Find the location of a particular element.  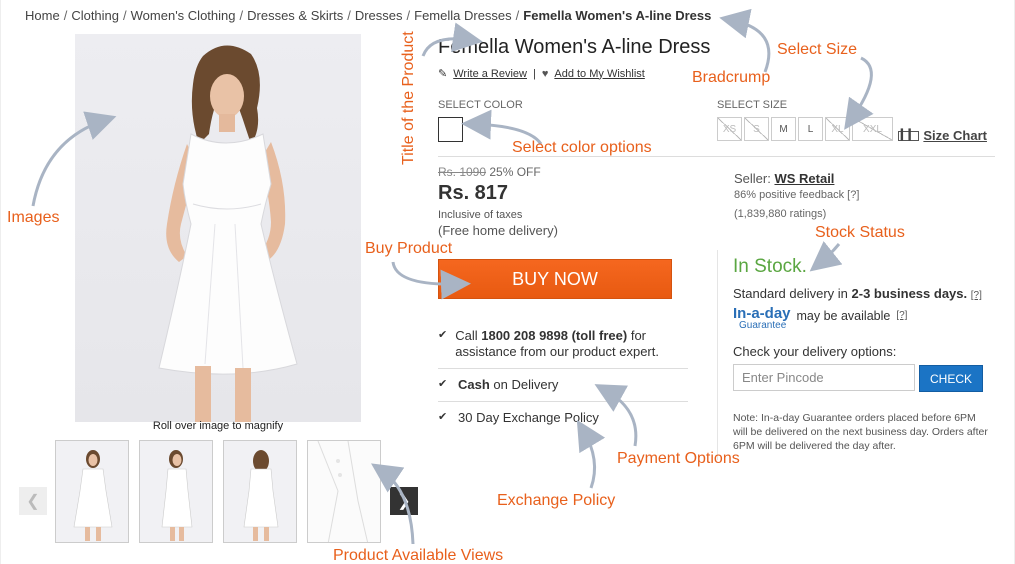

breadcrumb-current: Femella Women's A-line Dress is located at coordinates (617, 15).